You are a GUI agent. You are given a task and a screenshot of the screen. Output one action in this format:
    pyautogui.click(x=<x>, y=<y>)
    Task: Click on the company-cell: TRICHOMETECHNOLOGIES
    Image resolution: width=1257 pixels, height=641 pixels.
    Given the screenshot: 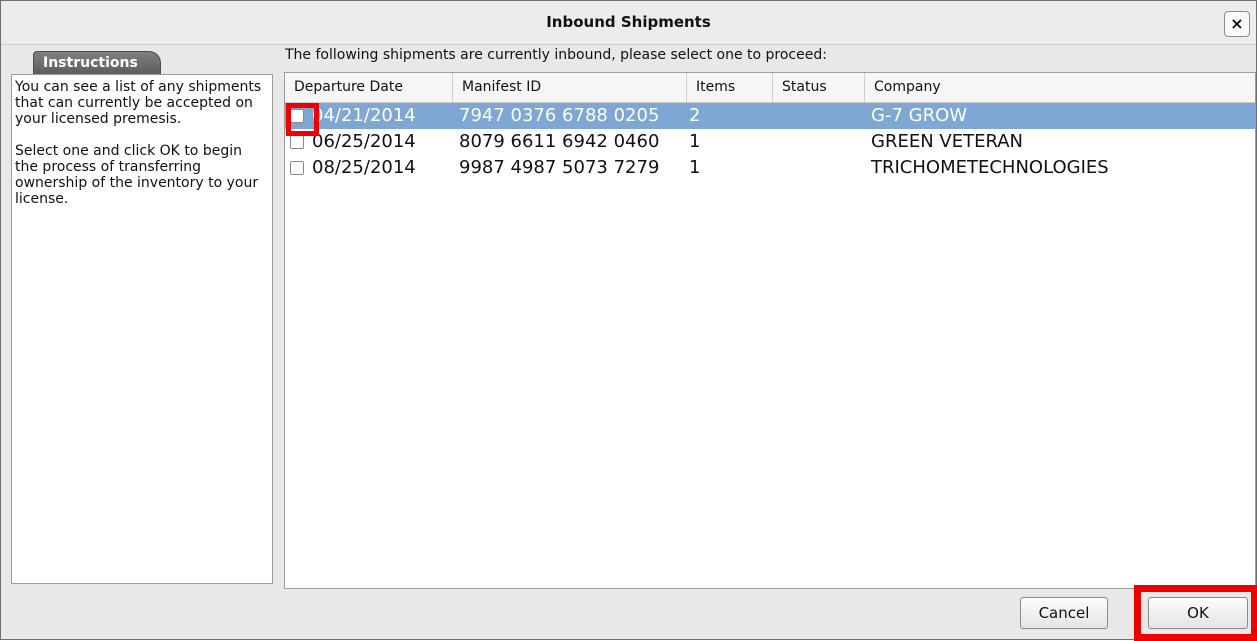 What is the action you would take?
    pyautogui.click(x=990, y=167)
    